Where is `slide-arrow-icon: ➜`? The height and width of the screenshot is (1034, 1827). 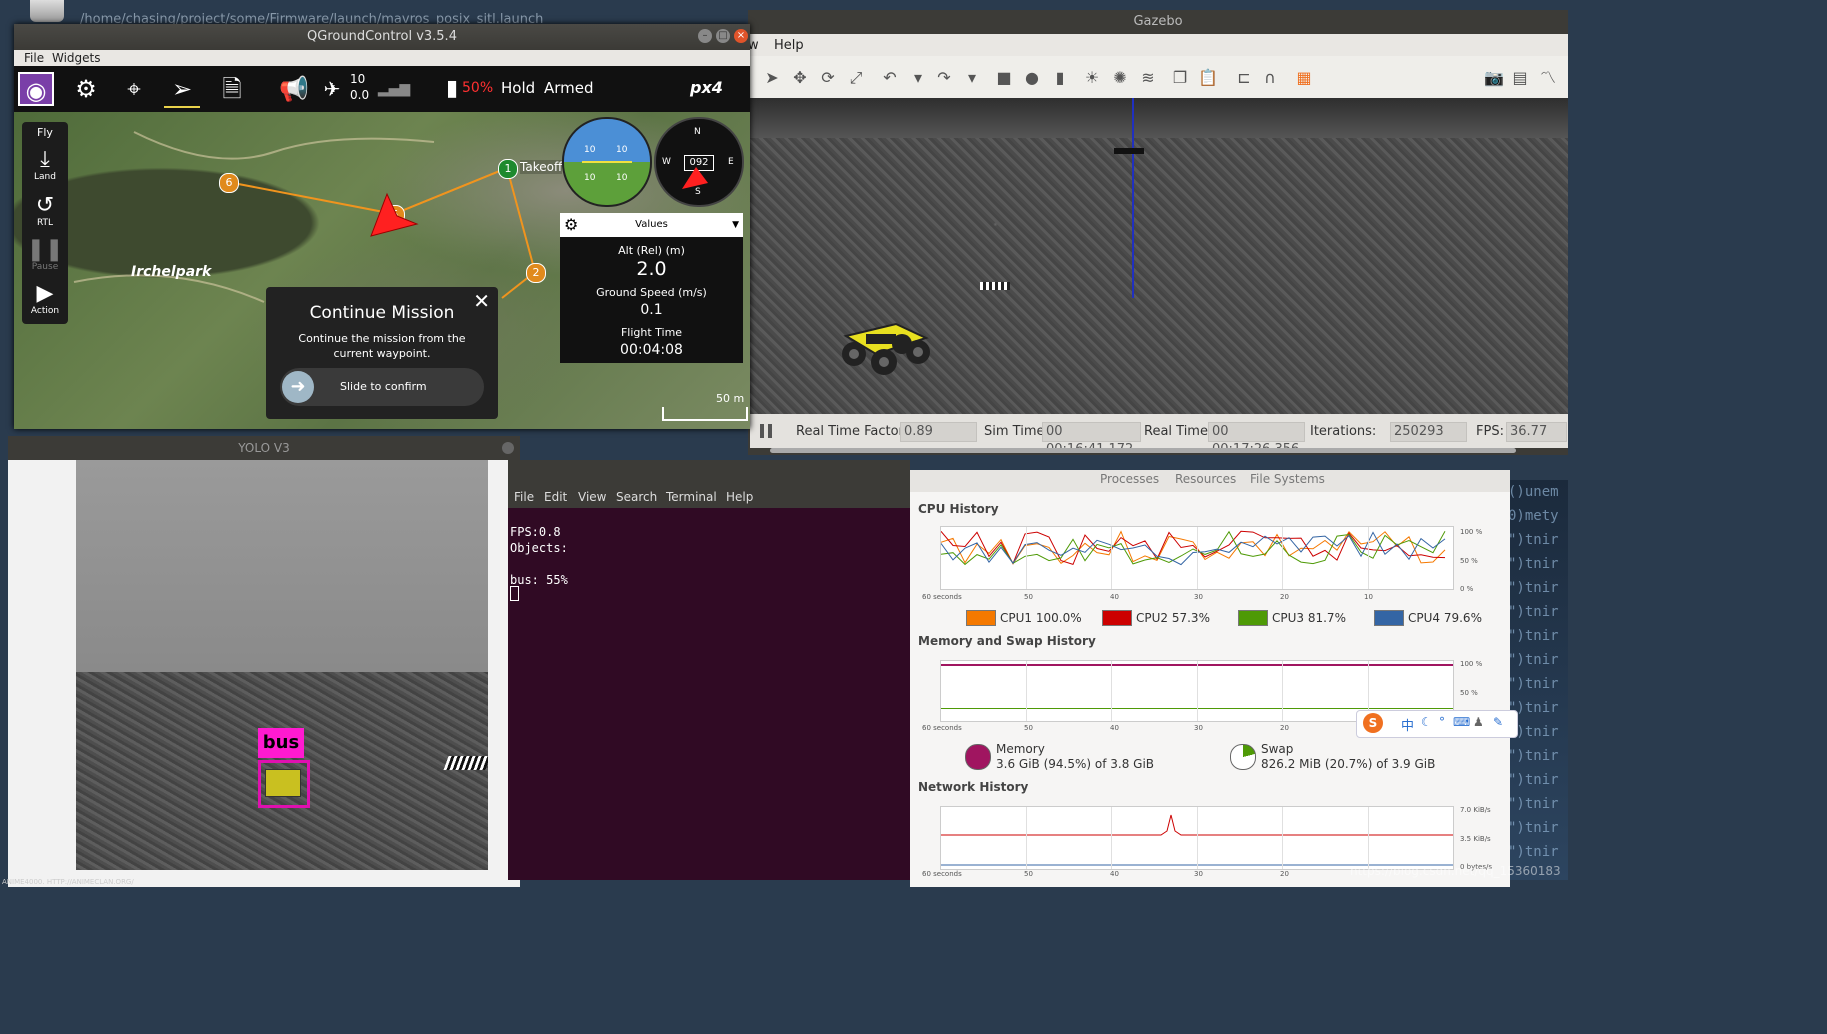
slide-arrow-icon: ➜ is located at coordinates (298, 387).